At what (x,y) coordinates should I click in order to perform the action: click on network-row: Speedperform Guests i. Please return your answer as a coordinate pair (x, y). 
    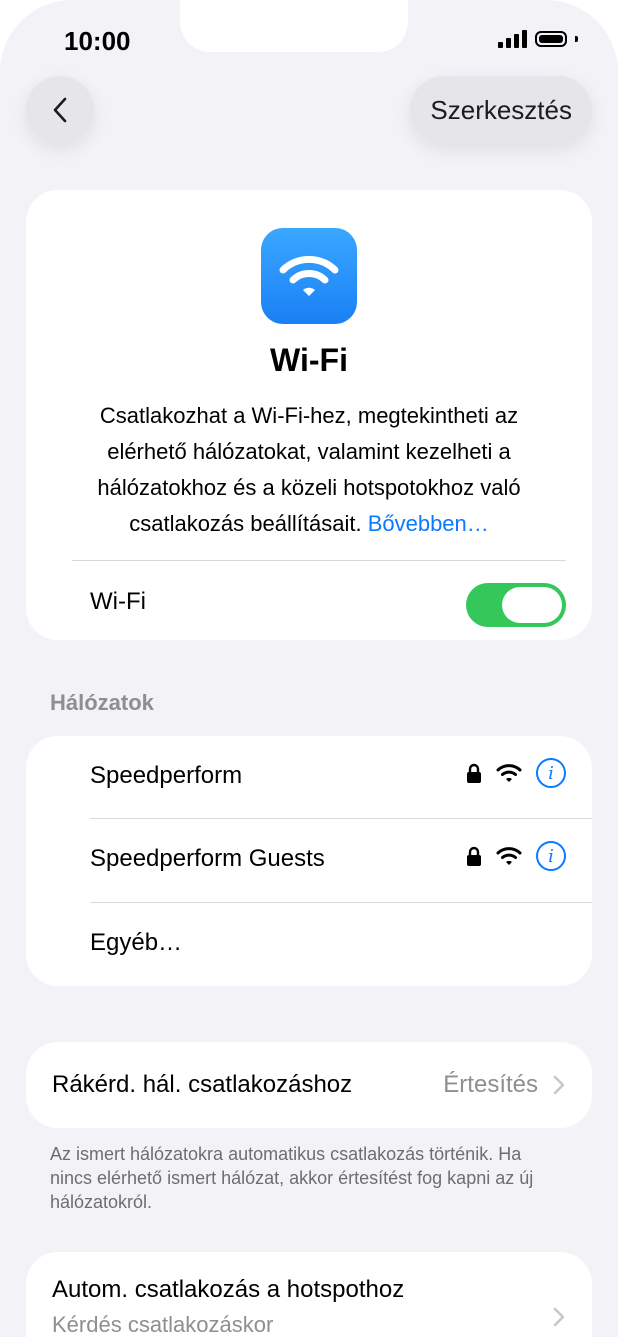
    Looking at the image, I should click on (309, 860).